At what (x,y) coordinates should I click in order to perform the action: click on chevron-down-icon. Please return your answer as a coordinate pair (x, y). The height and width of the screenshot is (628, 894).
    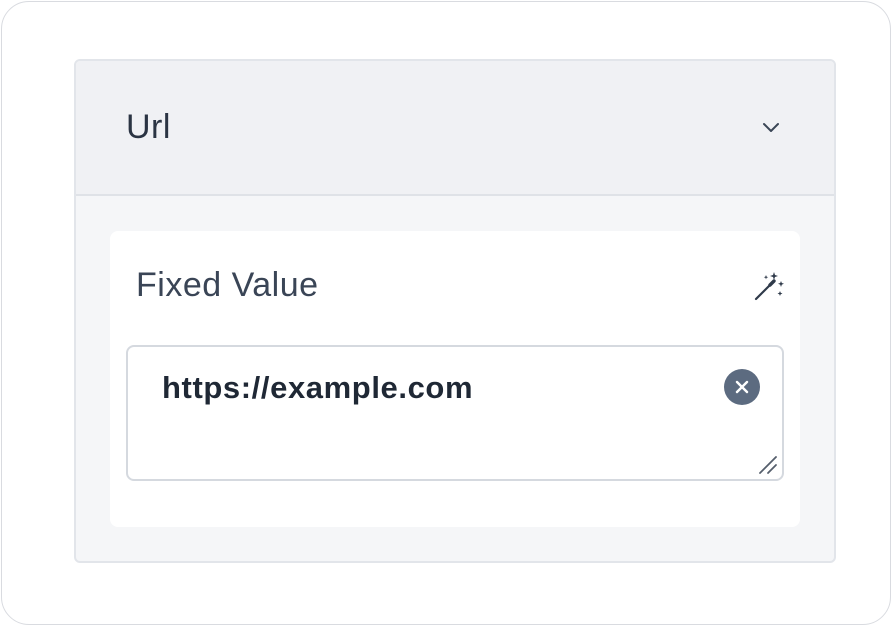
    Looking at the image, I should click on (771, 128).